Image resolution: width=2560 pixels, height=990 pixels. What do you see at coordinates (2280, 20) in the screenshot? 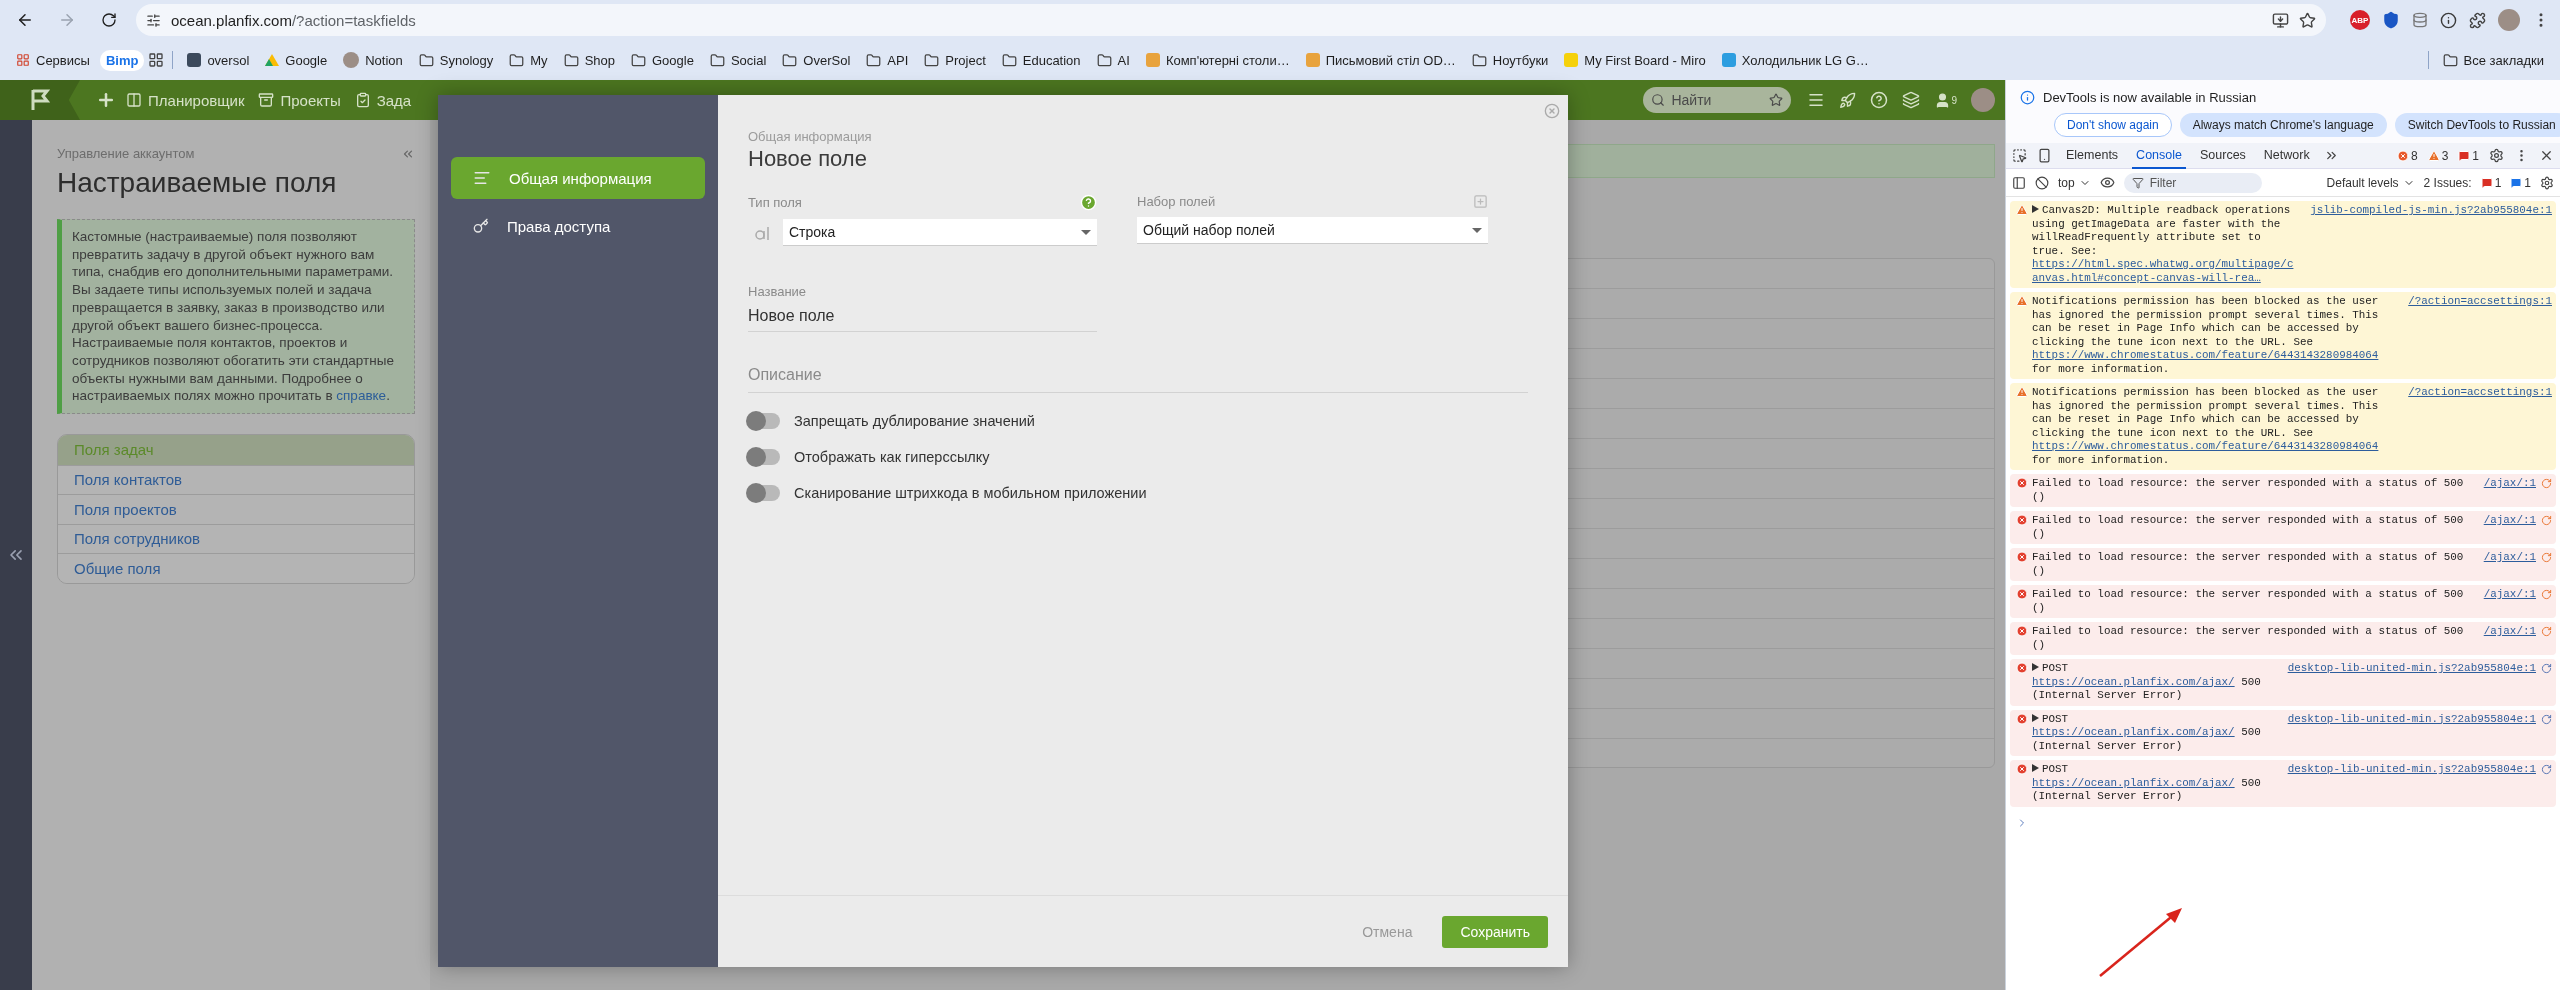
I see `install-icon` at bounding box center [2280, 20].